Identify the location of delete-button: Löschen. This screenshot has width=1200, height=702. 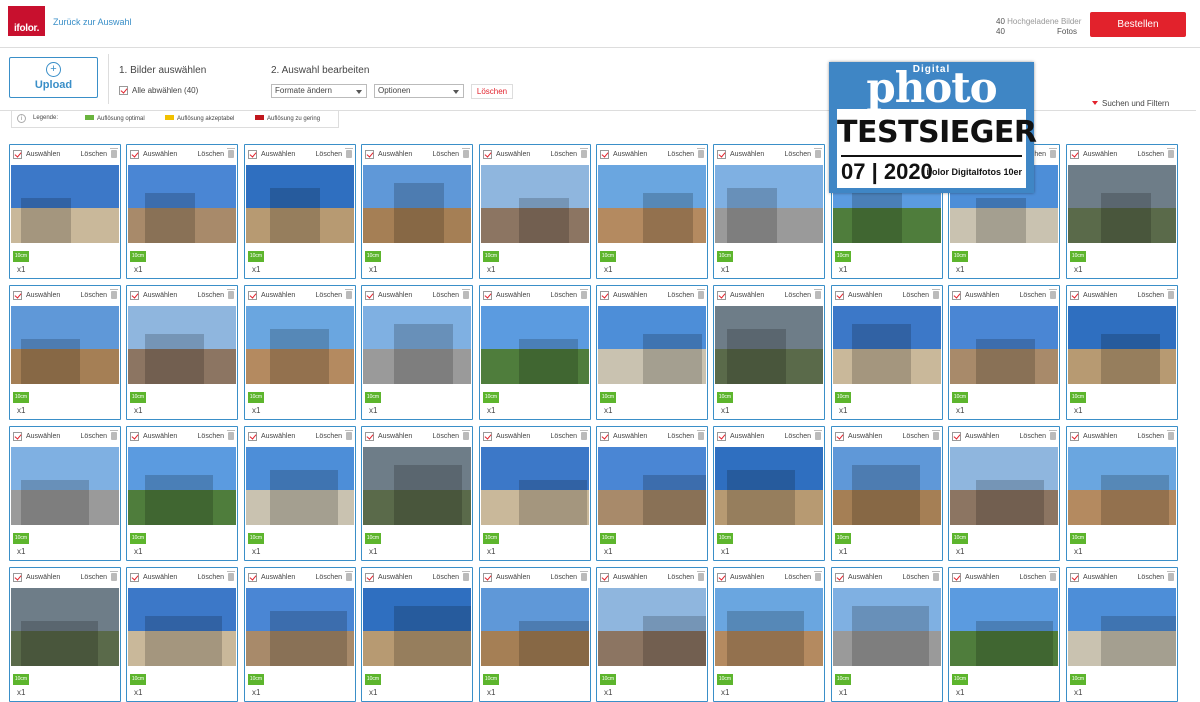
(492, 91).